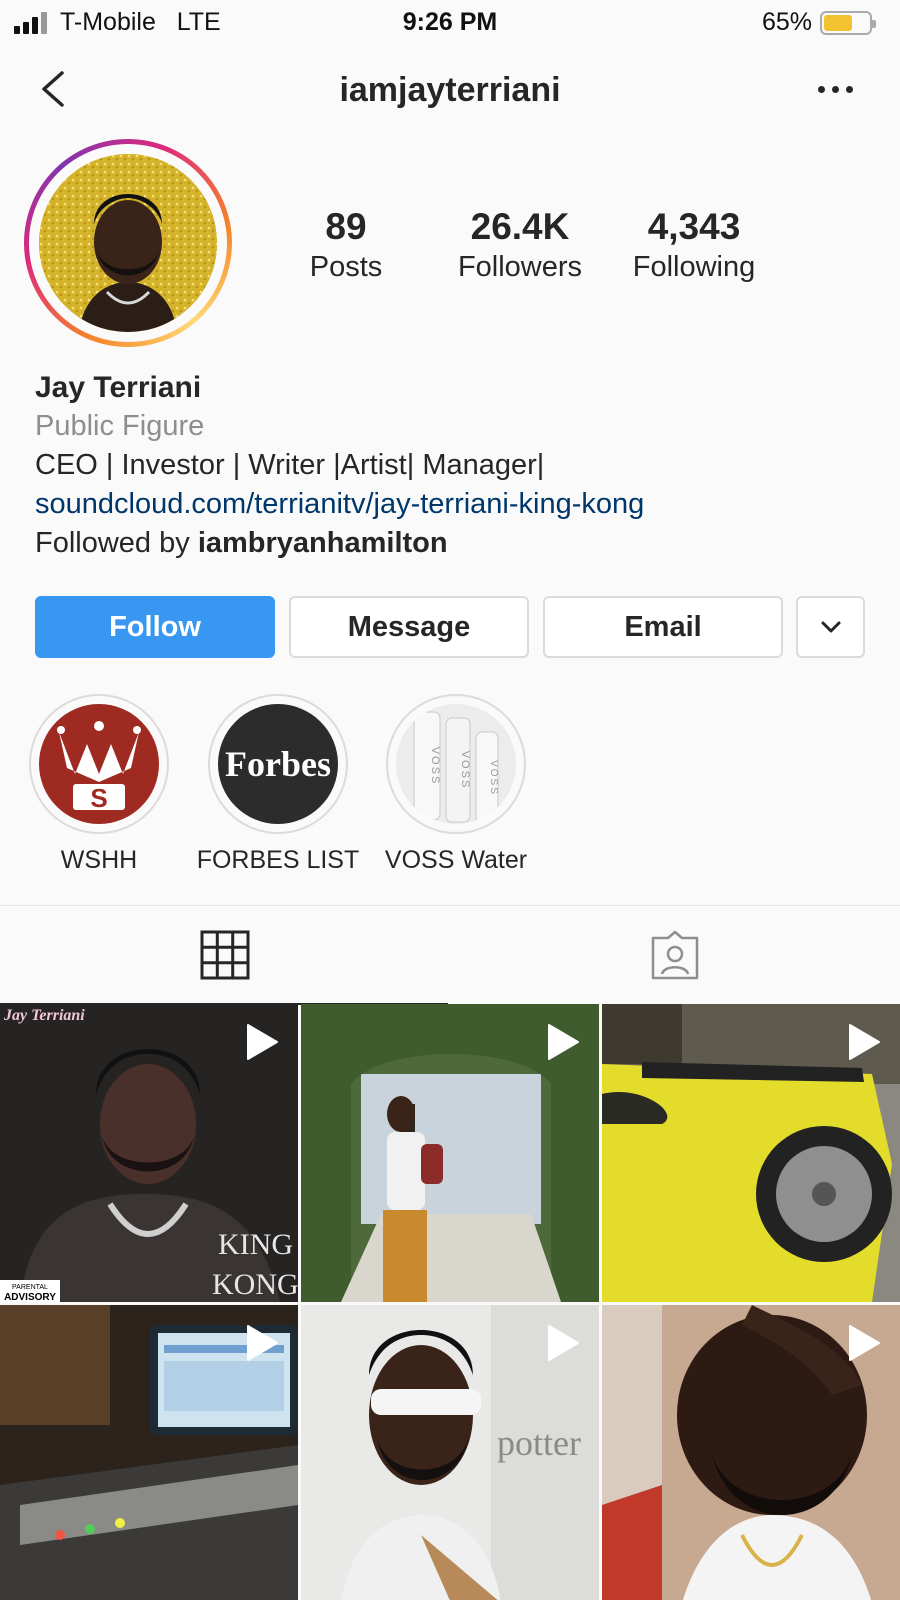 The height and width of the screenshot is (1600, 900). I want to click on highlight-label: FORBES LIST, so click(278, 860).